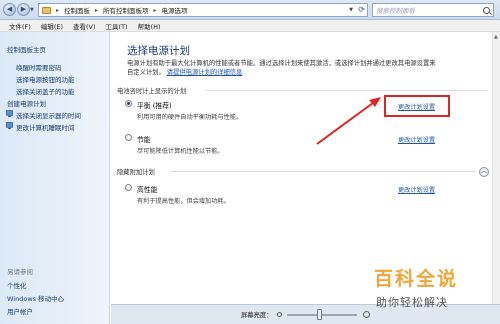 This screenshot has height=324, width=500. I want to click on plan-balanced-desc: 利用可用的硬件自动平衡功耗与性能。, so click(190, 117).